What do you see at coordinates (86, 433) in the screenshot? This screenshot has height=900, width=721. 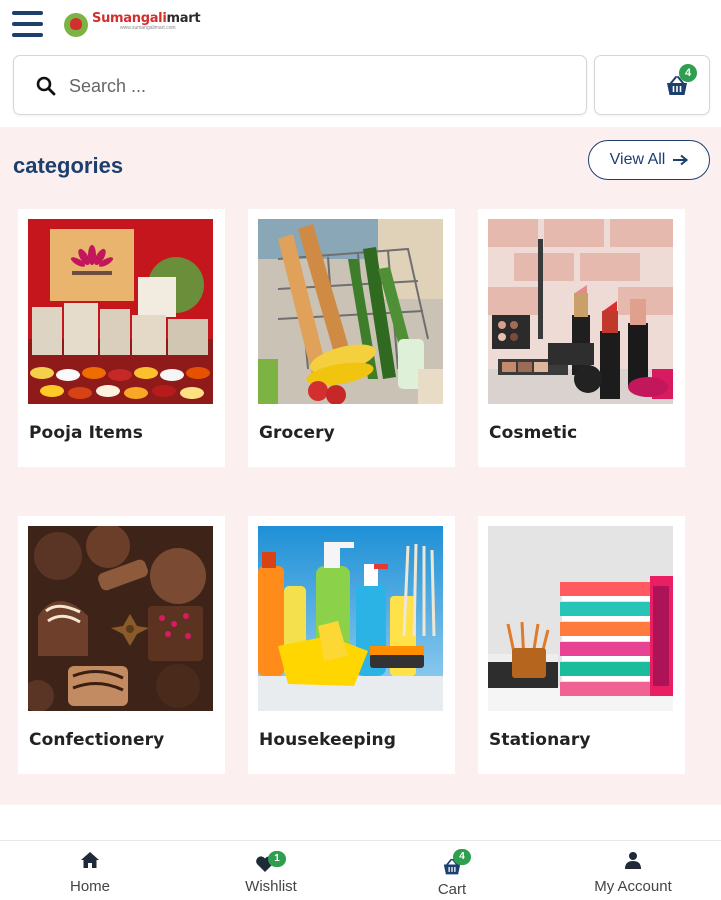 I see `category-label: Pooja Items` at bounding box center [86, 433].